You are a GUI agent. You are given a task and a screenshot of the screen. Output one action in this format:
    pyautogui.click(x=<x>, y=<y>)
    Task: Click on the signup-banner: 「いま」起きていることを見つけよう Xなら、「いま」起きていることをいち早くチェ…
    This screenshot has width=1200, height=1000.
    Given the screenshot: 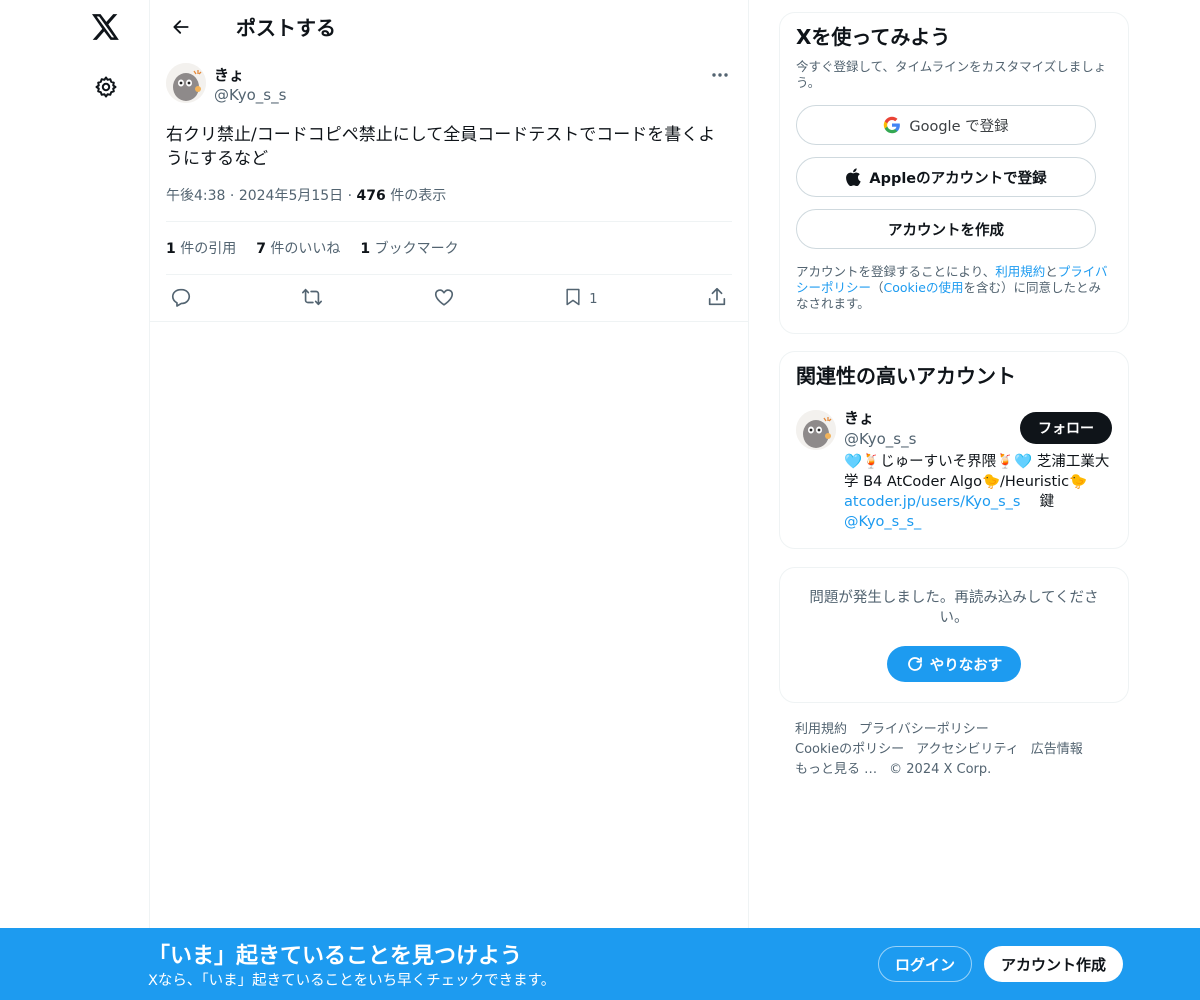 What is the action you would take?
    pyautogui.click(x=600, y=964)
    